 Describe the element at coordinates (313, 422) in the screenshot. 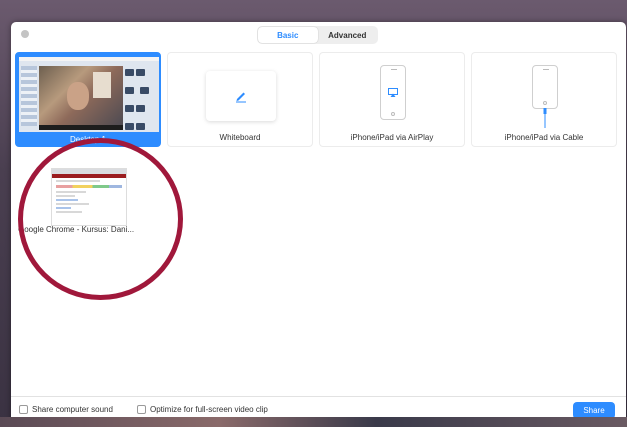

I see `desktop-background-strip` at that location.